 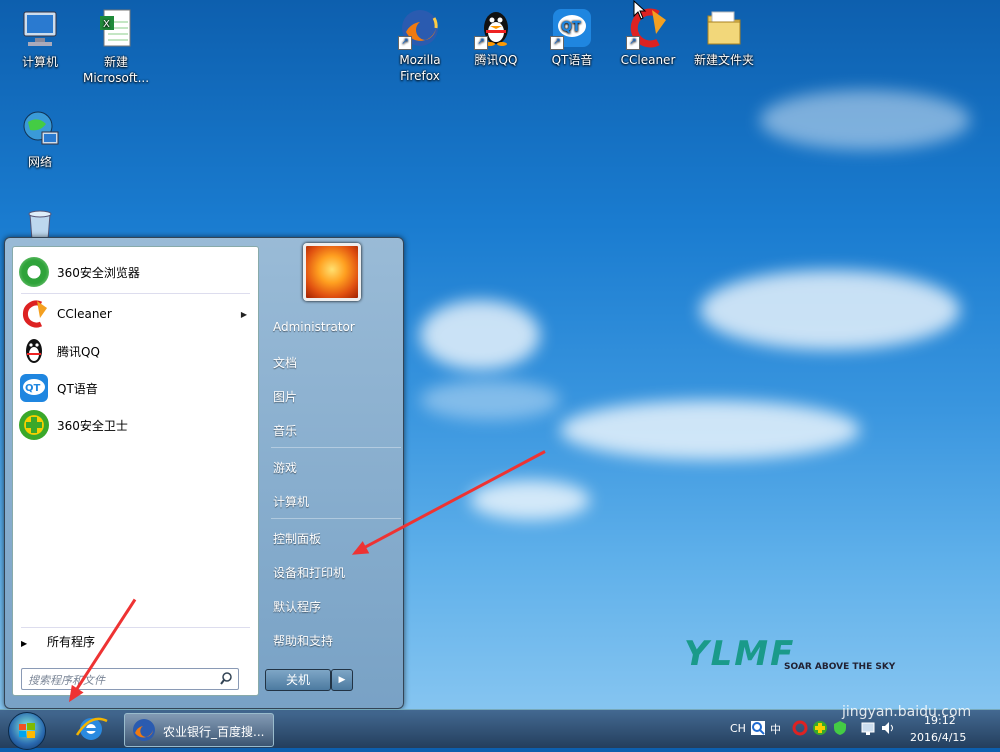 What do you see at coordinates (496, 60) in the screenshot?
I see `desktop-icon-label: 腾讯QQ` at bounding box center [496, 60].